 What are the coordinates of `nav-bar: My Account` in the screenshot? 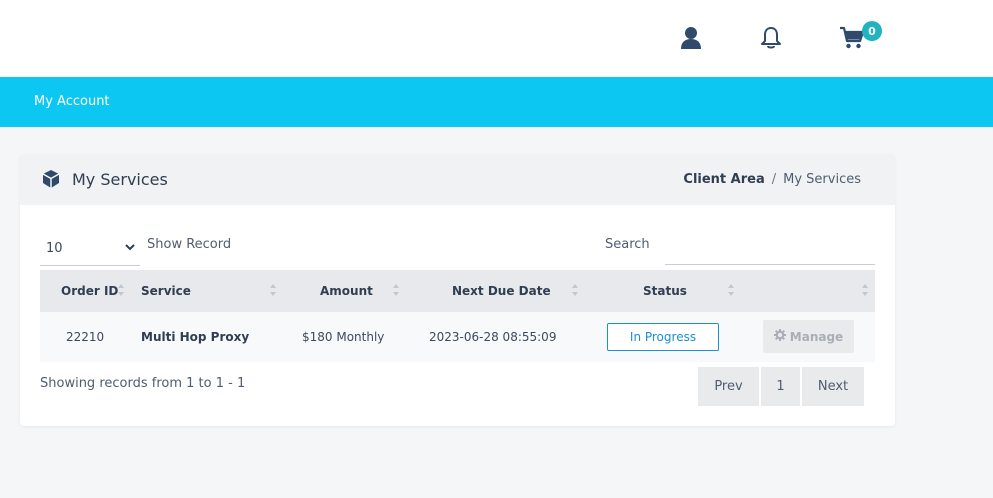 It's located at (496, 102).